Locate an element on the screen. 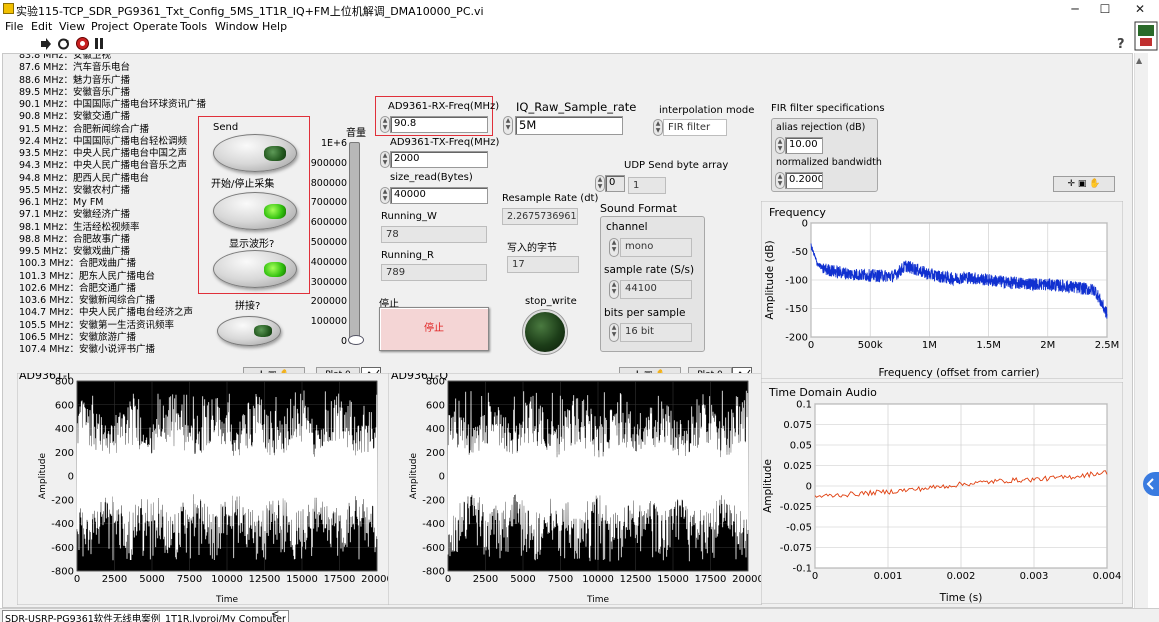  run-continuously-icon is located at coordinates (63, 44).